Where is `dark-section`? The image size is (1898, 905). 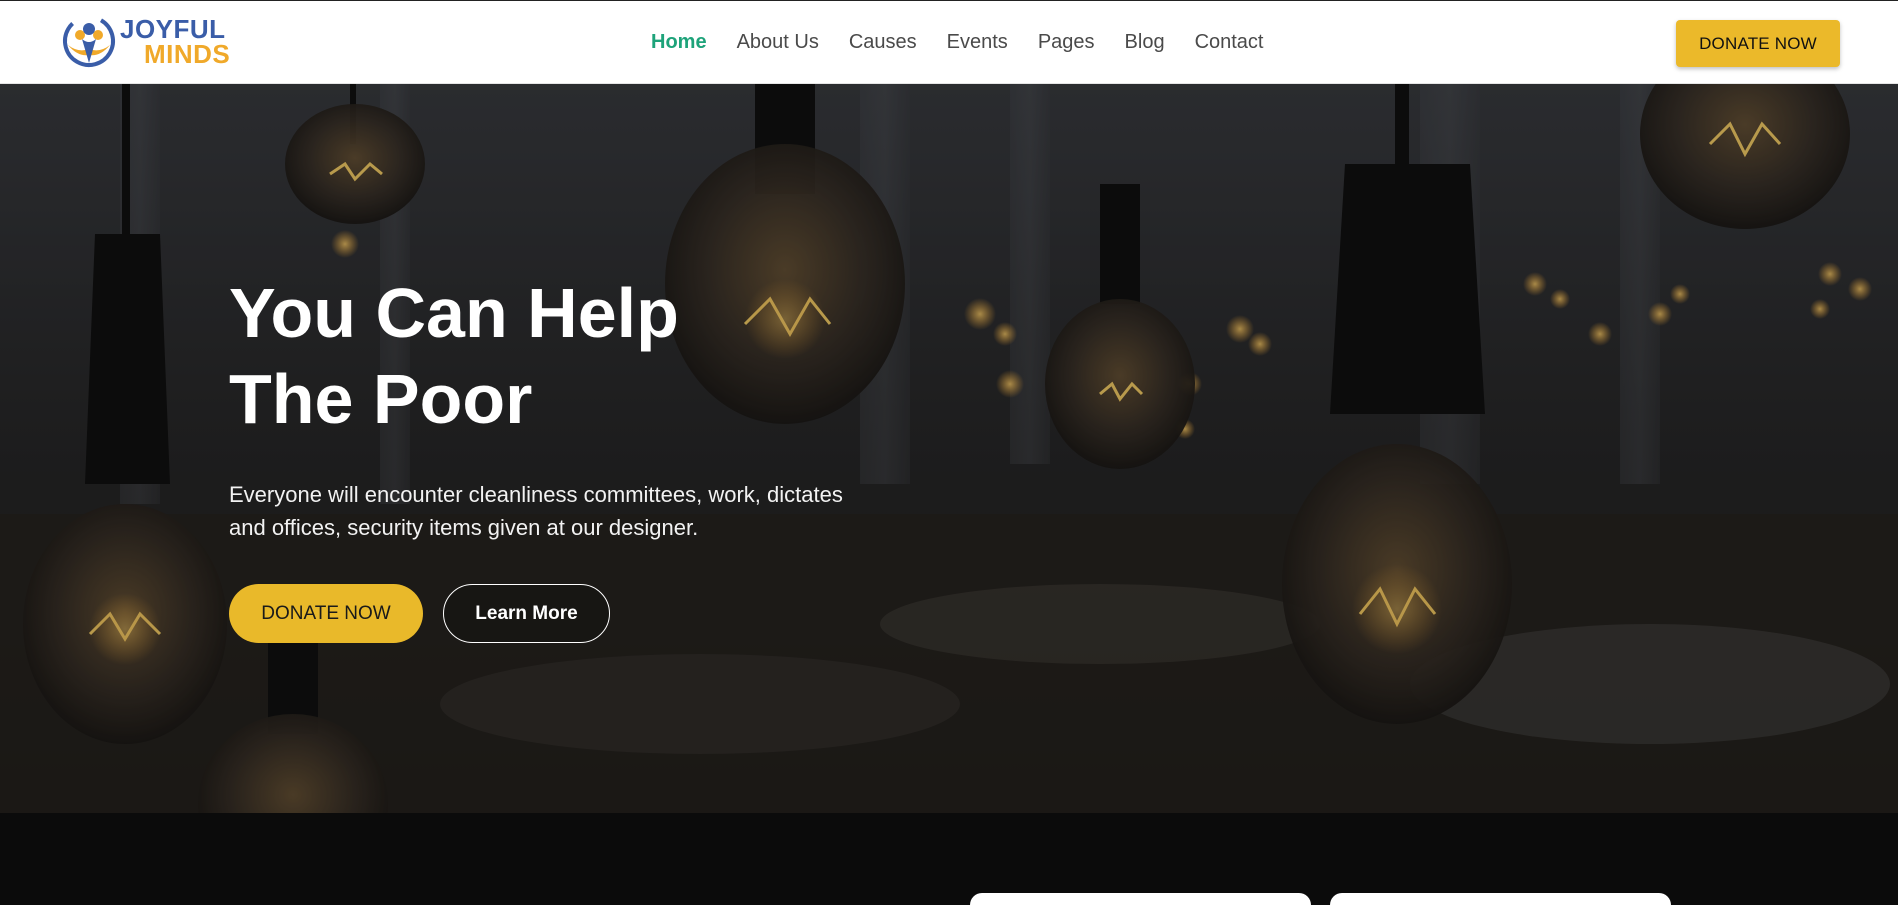 dark-section is located at coordinates (949, 859).